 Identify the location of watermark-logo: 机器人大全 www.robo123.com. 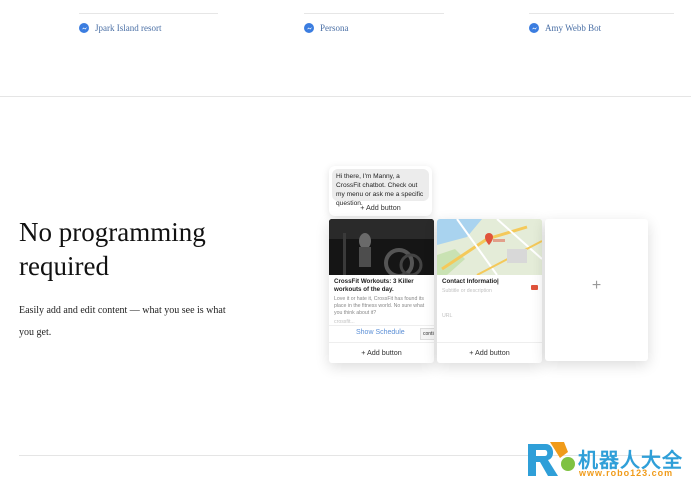
(606, 458).